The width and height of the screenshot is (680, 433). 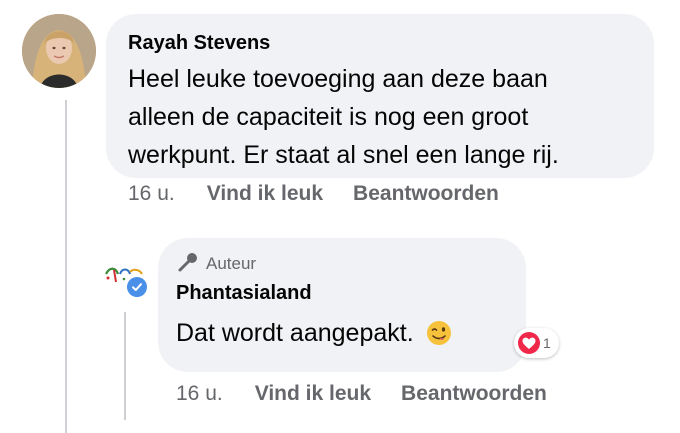 What do you see at coordinates (380, 43) in the screenshot?
I see `comment-author: Rayah Stevens` at bounding box center [380, 43].